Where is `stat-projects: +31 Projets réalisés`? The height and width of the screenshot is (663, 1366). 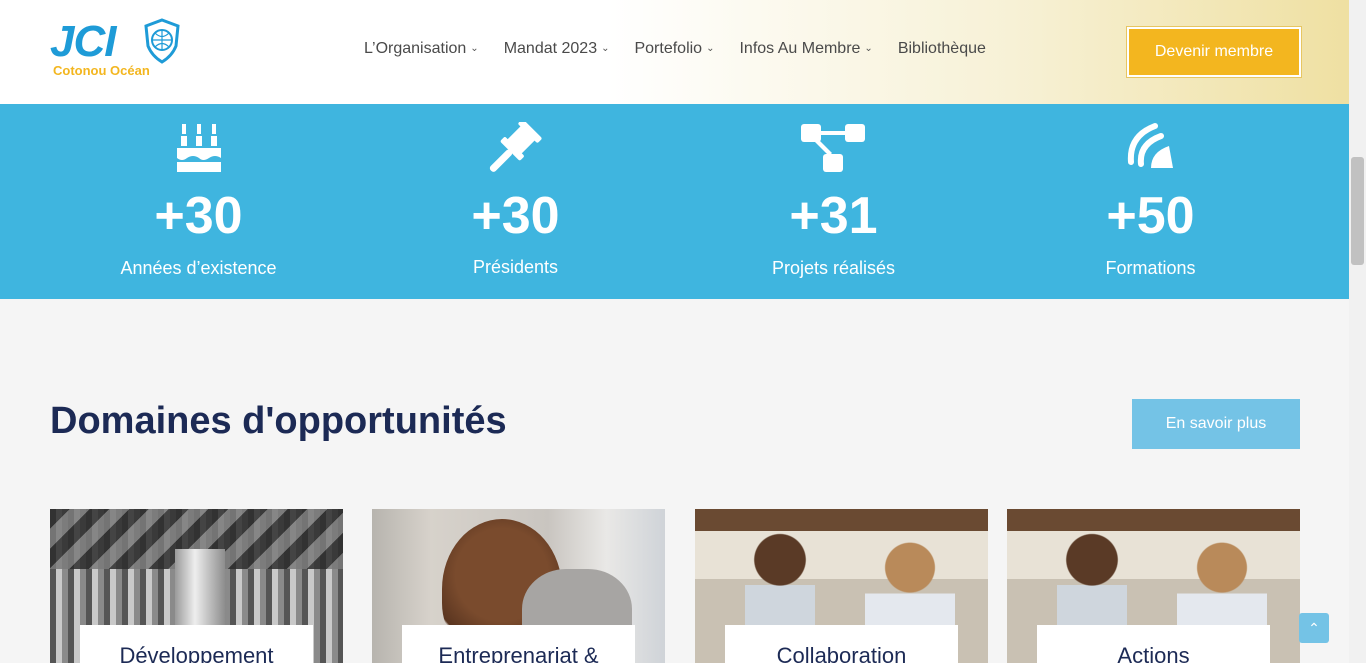 stat-projects: +31 Projets réalisés is located at coordinates (833, 201).